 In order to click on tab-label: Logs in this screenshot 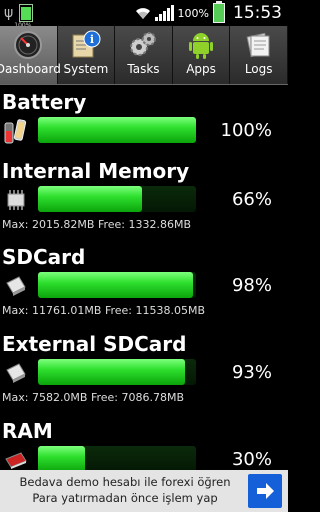, I will do `click(258, 69)`.